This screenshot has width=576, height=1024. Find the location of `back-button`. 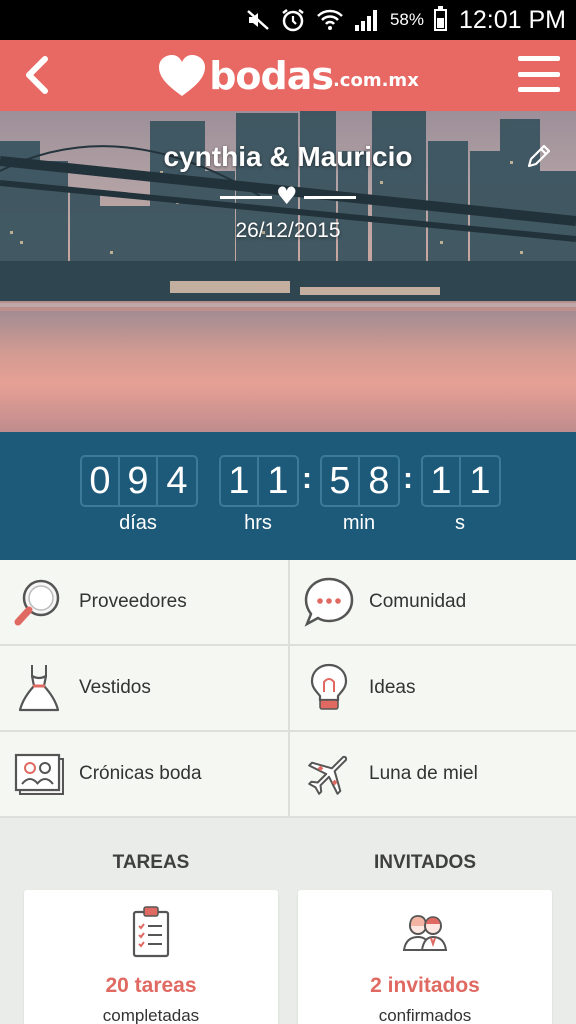

back-button is located at coordinates (36, 75).